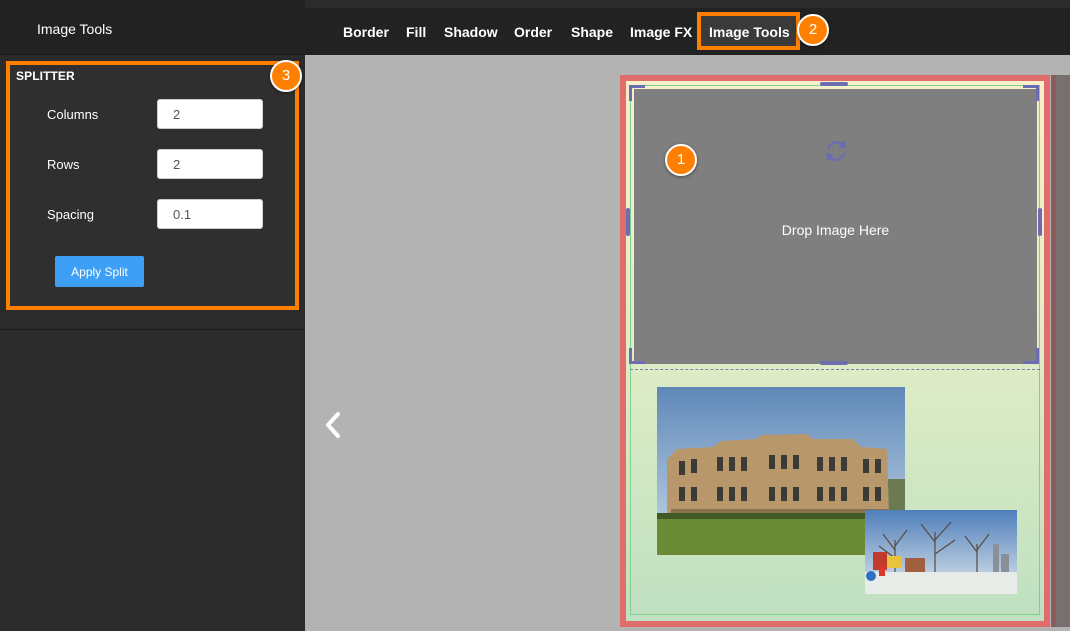 Image resolution: width=1070 pixels, height=631 pixels. Describe the element at coordinates (366, 32) in the screenshot. I see `menu-item-border: Border` at that location.